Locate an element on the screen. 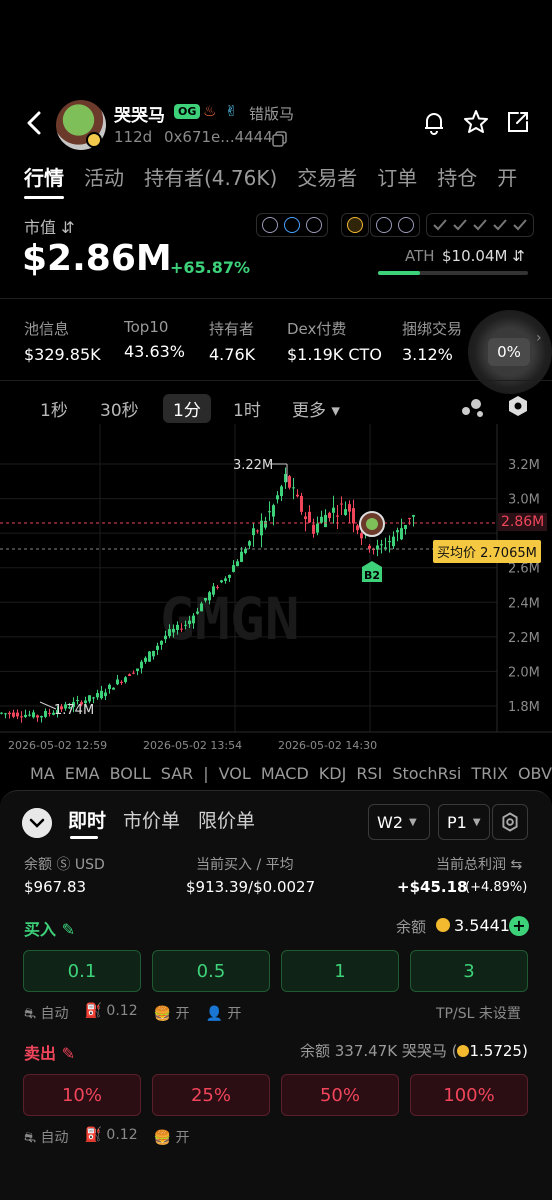  buy-amount-button-2: 0.5 is located at coordinates (211, 971).